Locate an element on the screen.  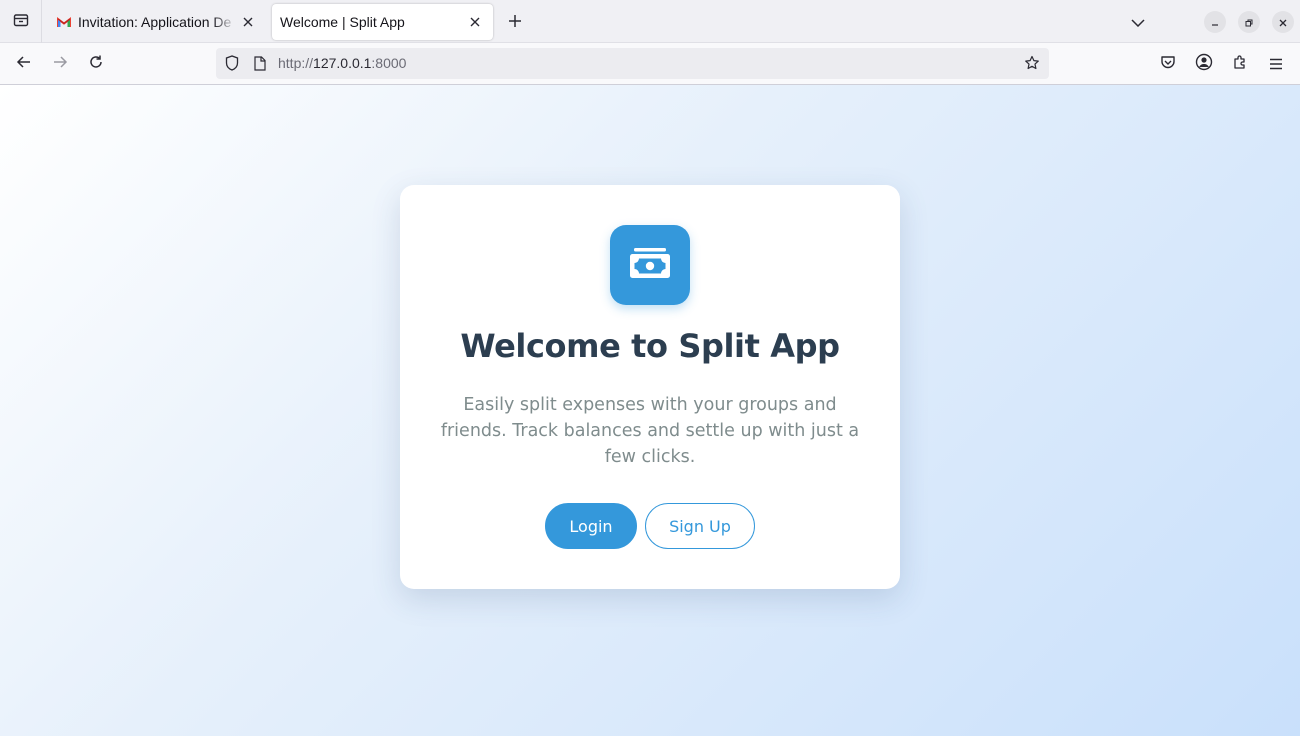
menu-button is located at coordinates (1276, 64).